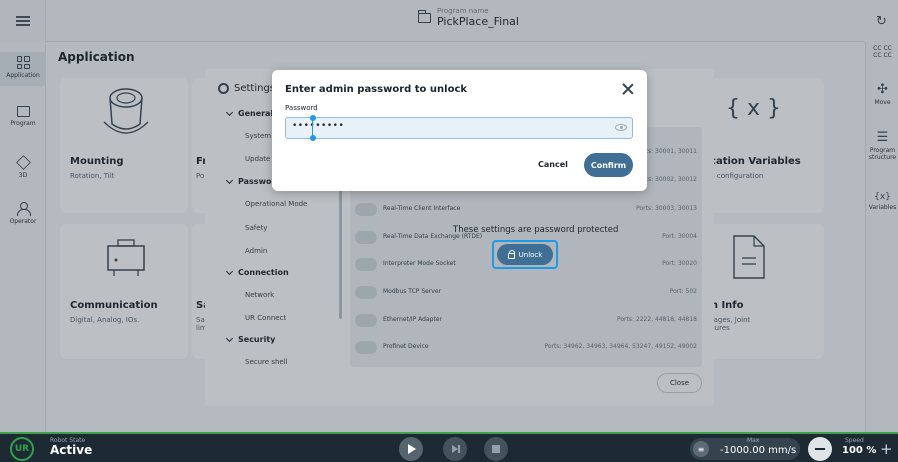 The image size is (898, 462). What do you see at coordinates (701, 449) in the screenshot?
I see `speed-slider-icon: ≡` at bounding box center [701, 449].